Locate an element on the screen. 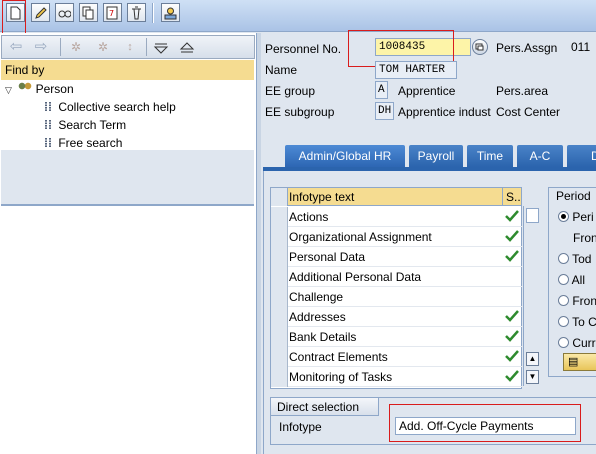  back-button: ⇦ is located at coordinates (16, 47).